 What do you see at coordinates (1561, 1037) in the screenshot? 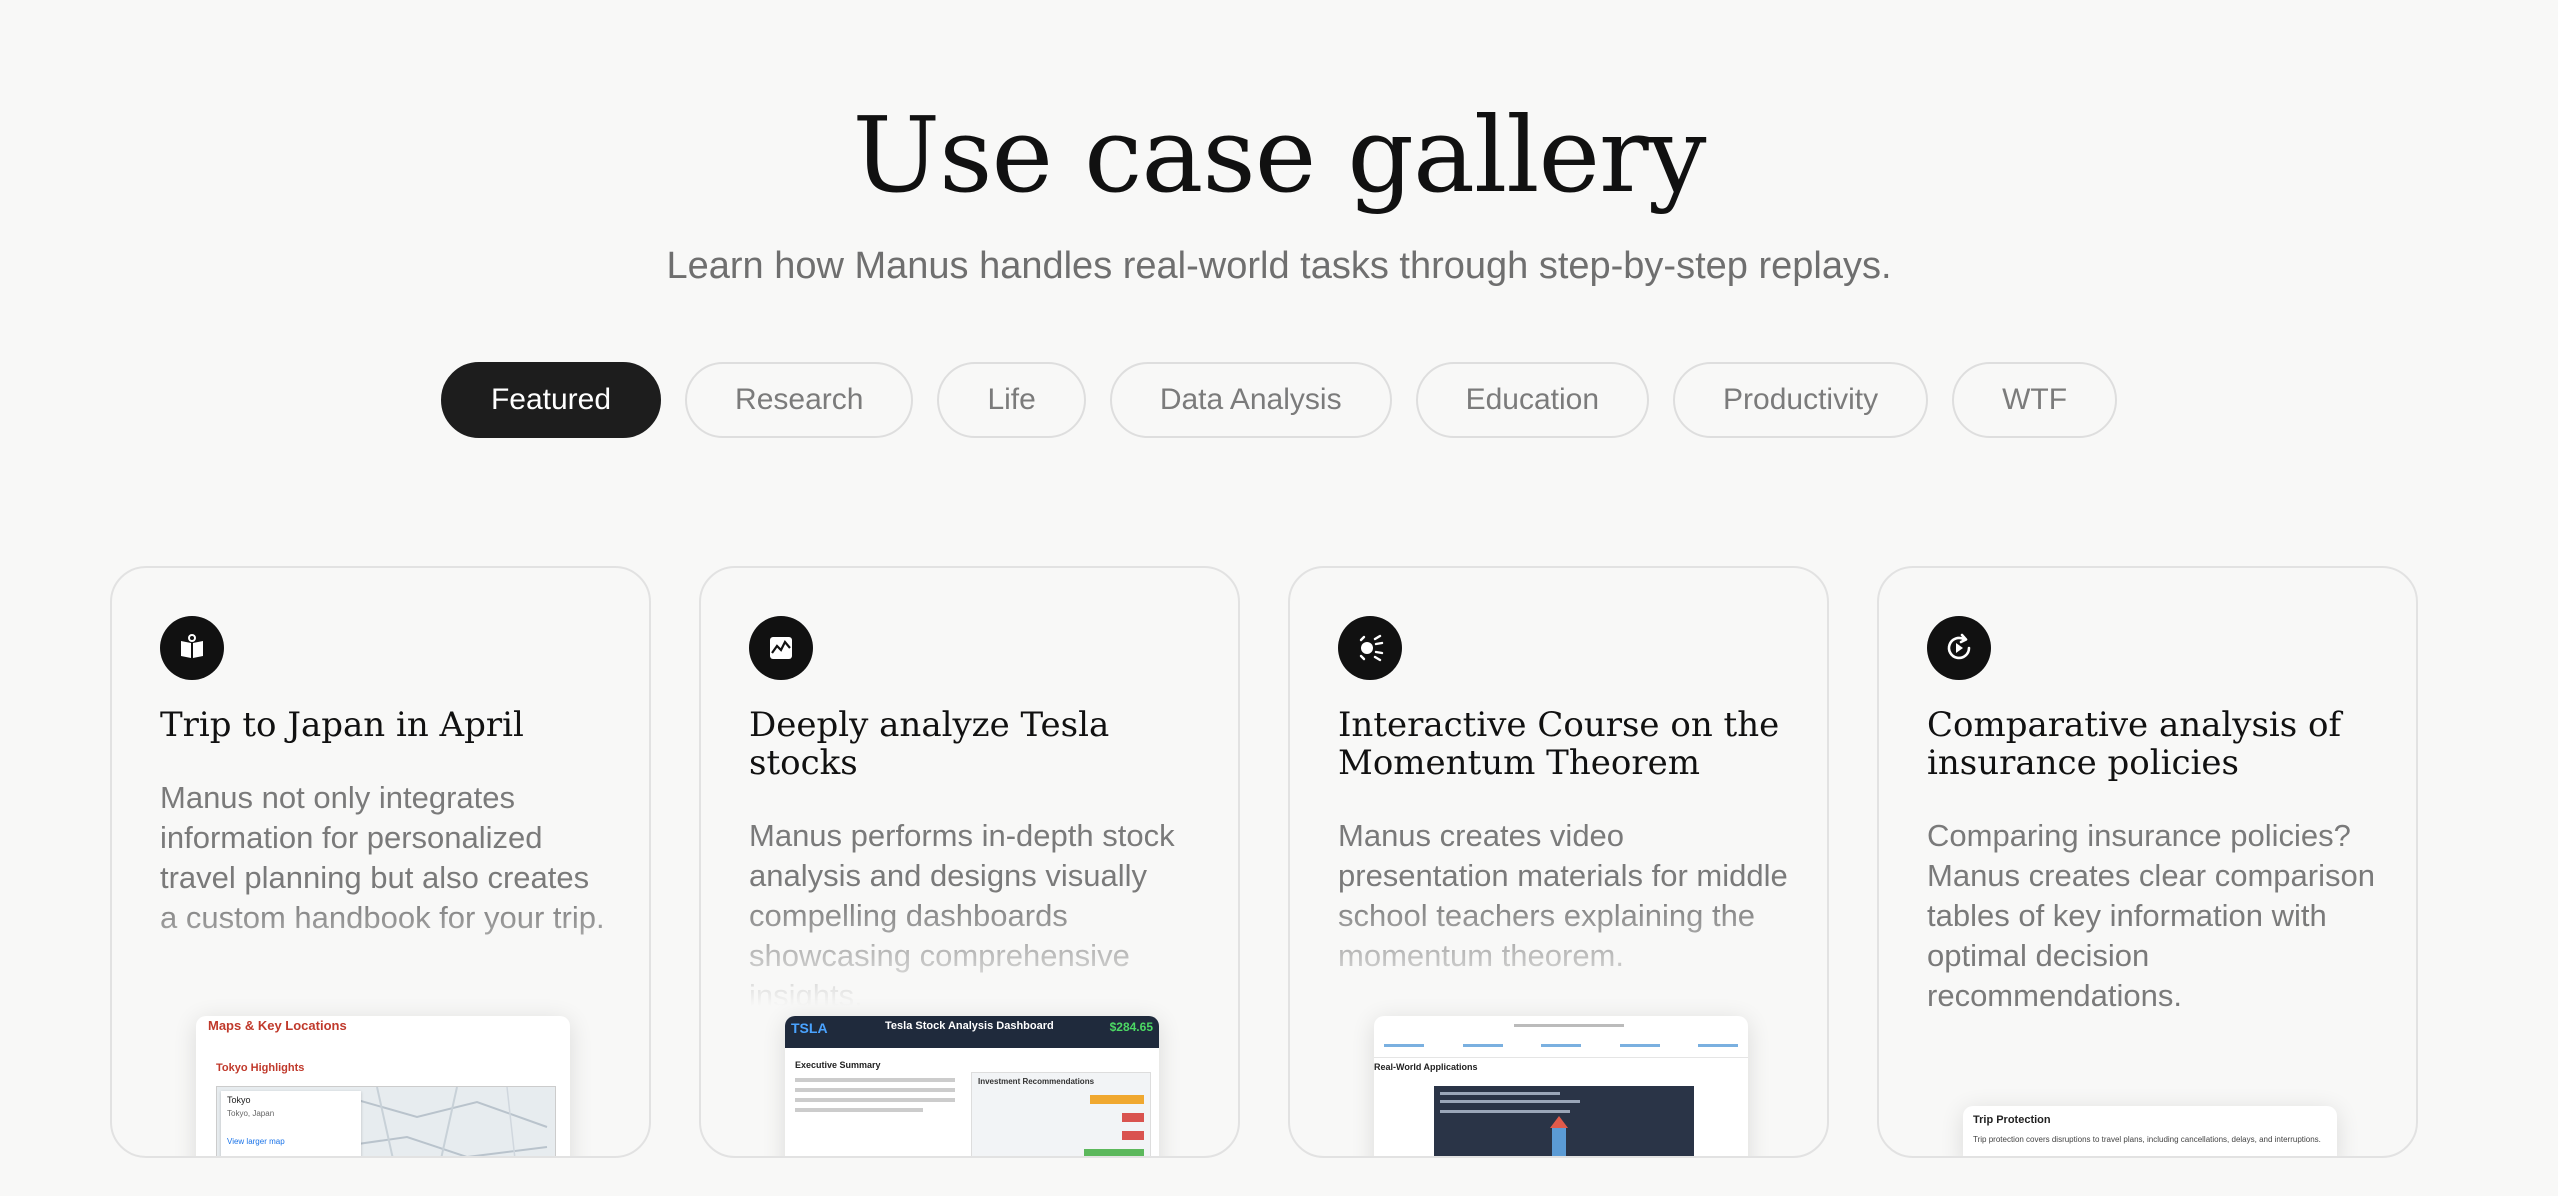
I see `course-nav` at bounding box center [1561, 1037].